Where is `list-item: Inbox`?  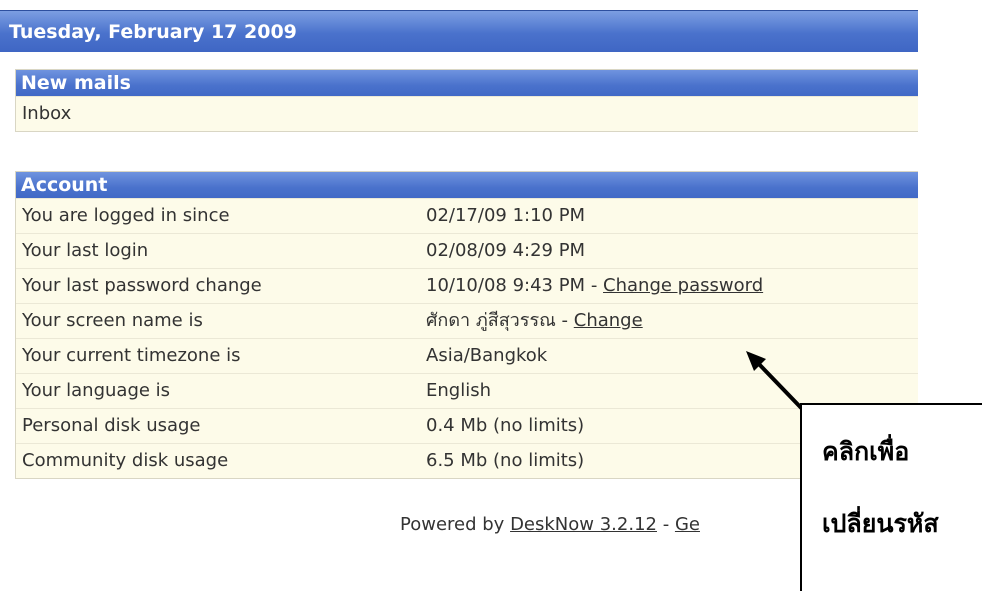
list-item: Inbox is located at coordinates (467, 113).